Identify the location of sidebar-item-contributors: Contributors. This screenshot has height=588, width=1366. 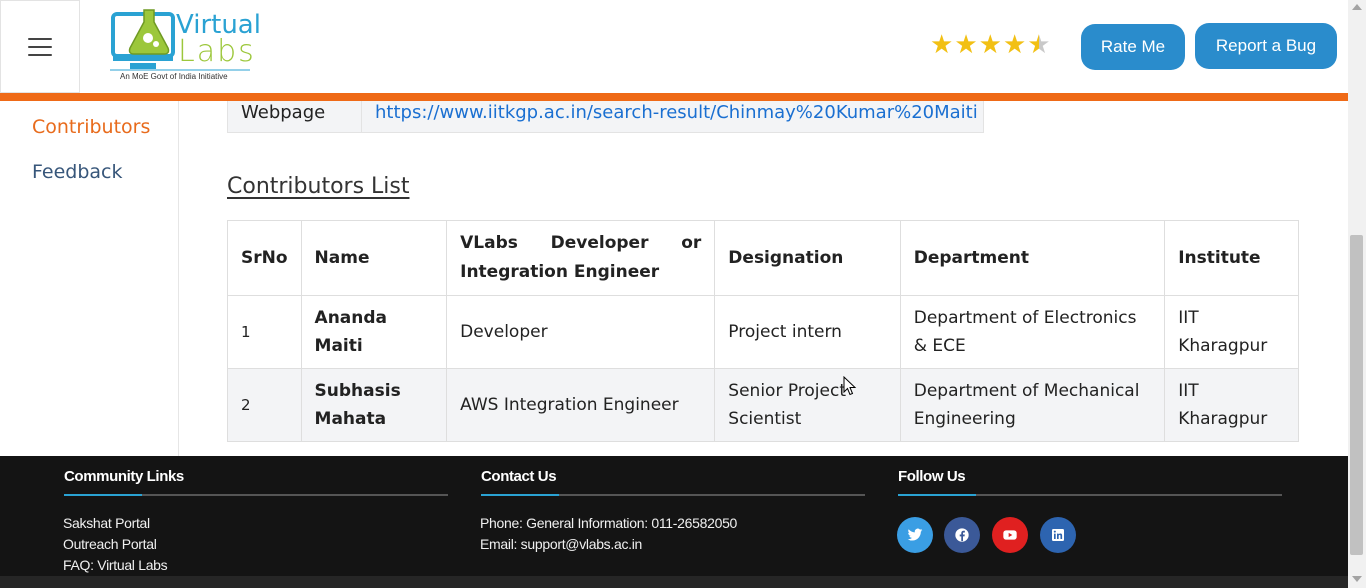
(91, 127).